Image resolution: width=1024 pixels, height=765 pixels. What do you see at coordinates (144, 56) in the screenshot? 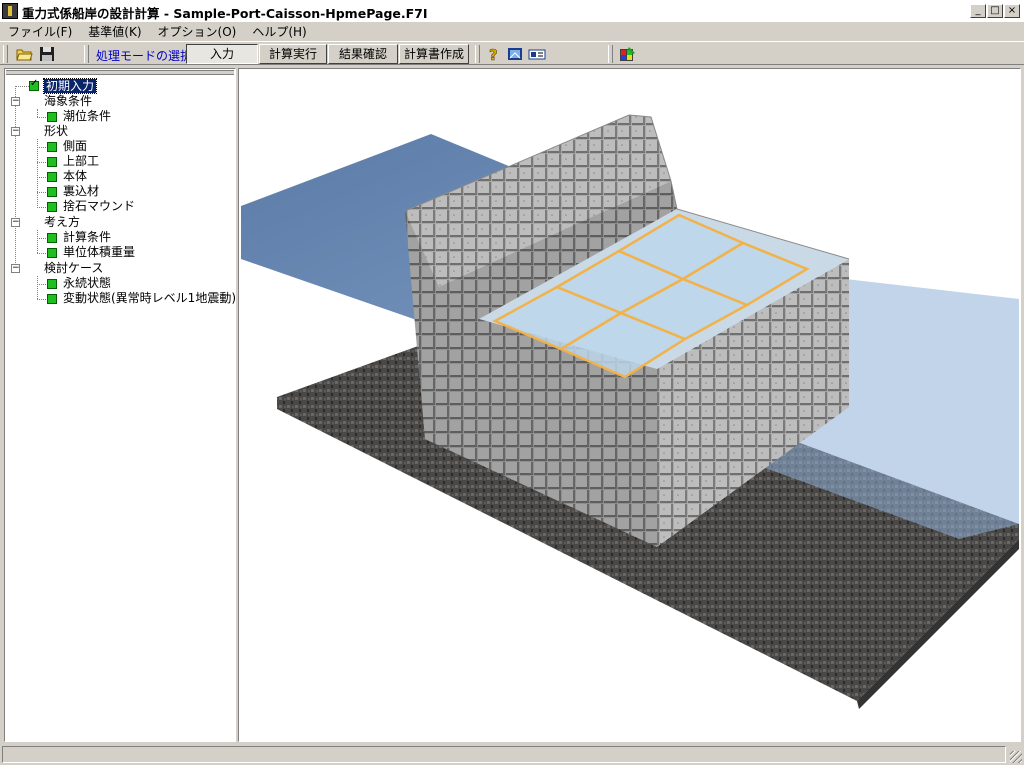
I see `mode-select-label: 処理モードの選択` at bounding box center [144, 56].